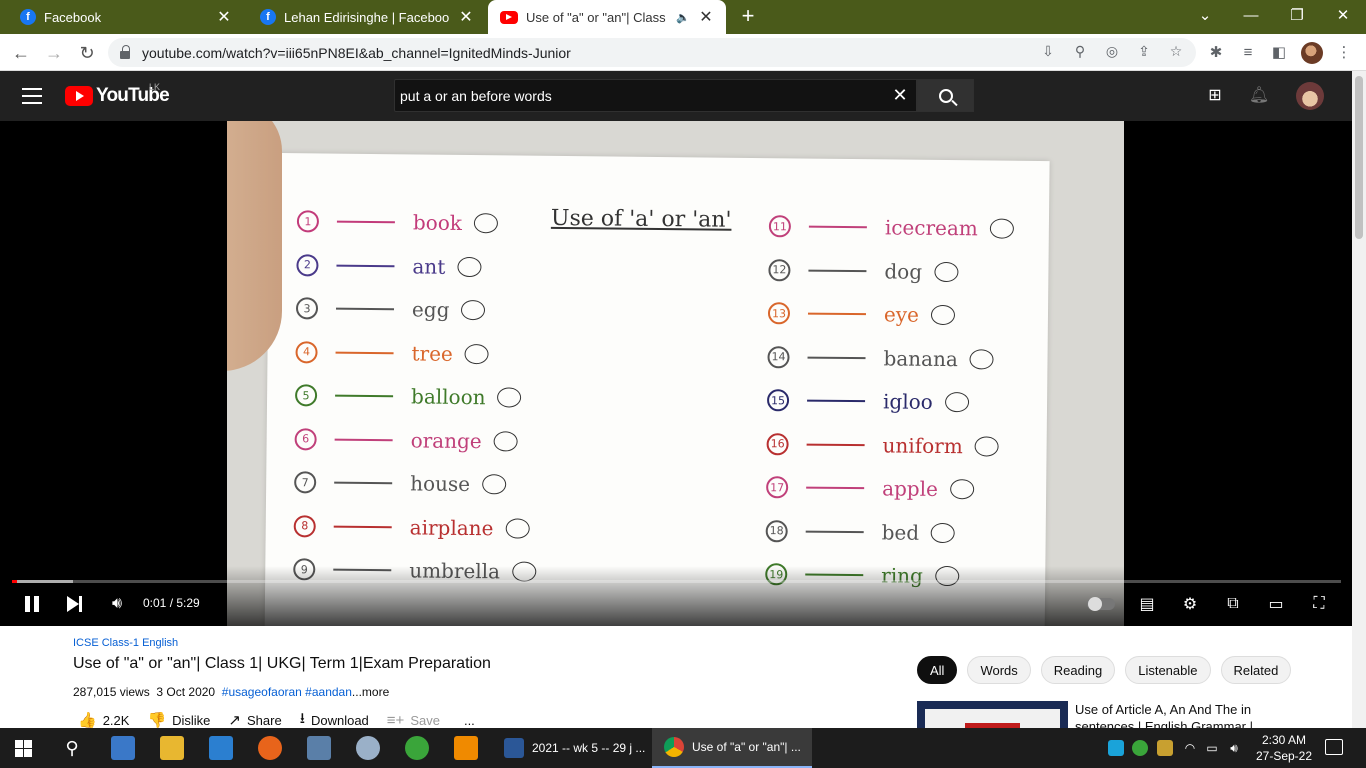 This screenshot has width=1366, height=768. Describe the element at coordinates (172, 748) in the screenshot. I see `file-explorer-icon` at that location.